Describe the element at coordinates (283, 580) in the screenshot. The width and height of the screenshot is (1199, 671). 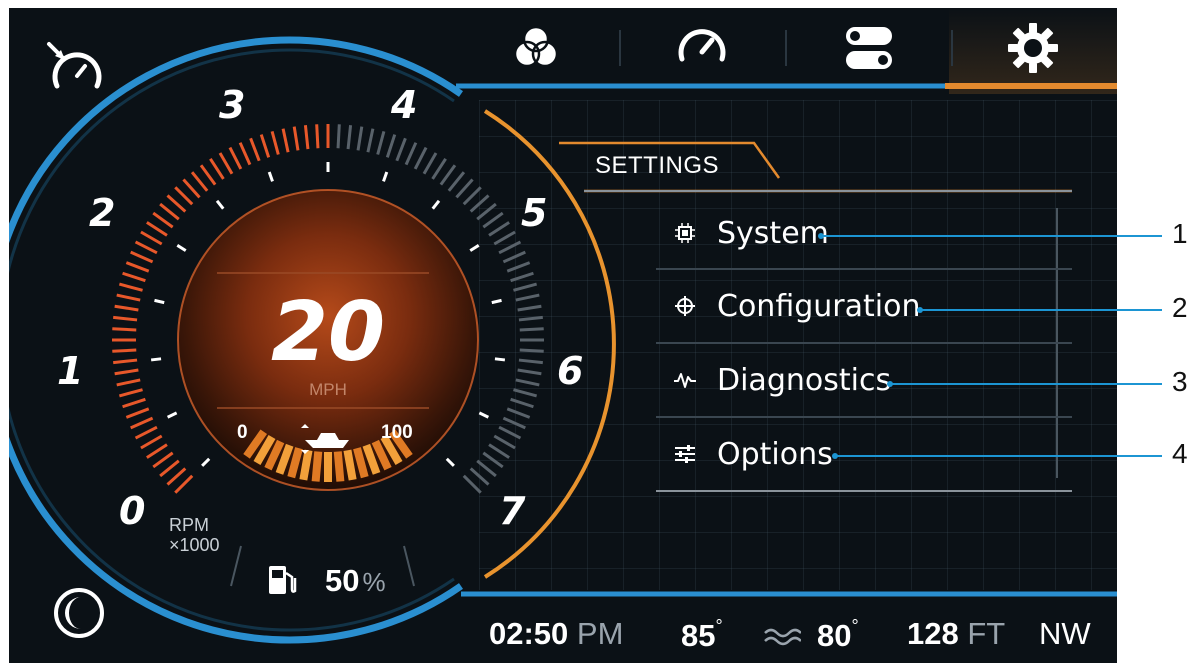
I see `fuel-pump-icon` at that location.